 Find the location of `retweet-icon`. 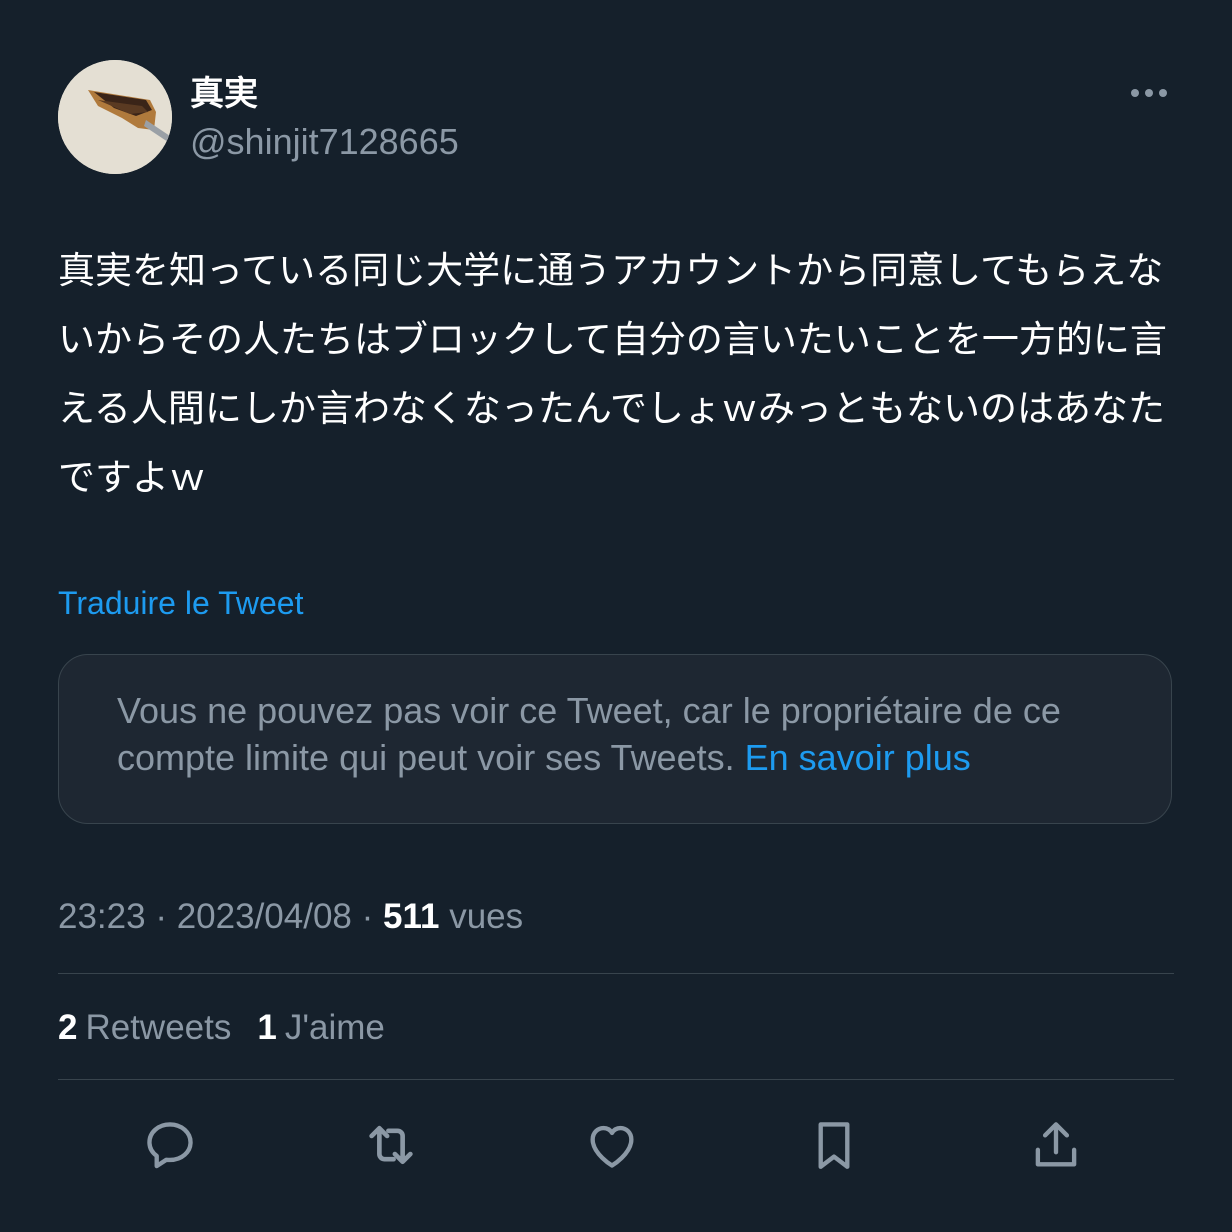

retweet-icon is located at coordinates (391, 1145).